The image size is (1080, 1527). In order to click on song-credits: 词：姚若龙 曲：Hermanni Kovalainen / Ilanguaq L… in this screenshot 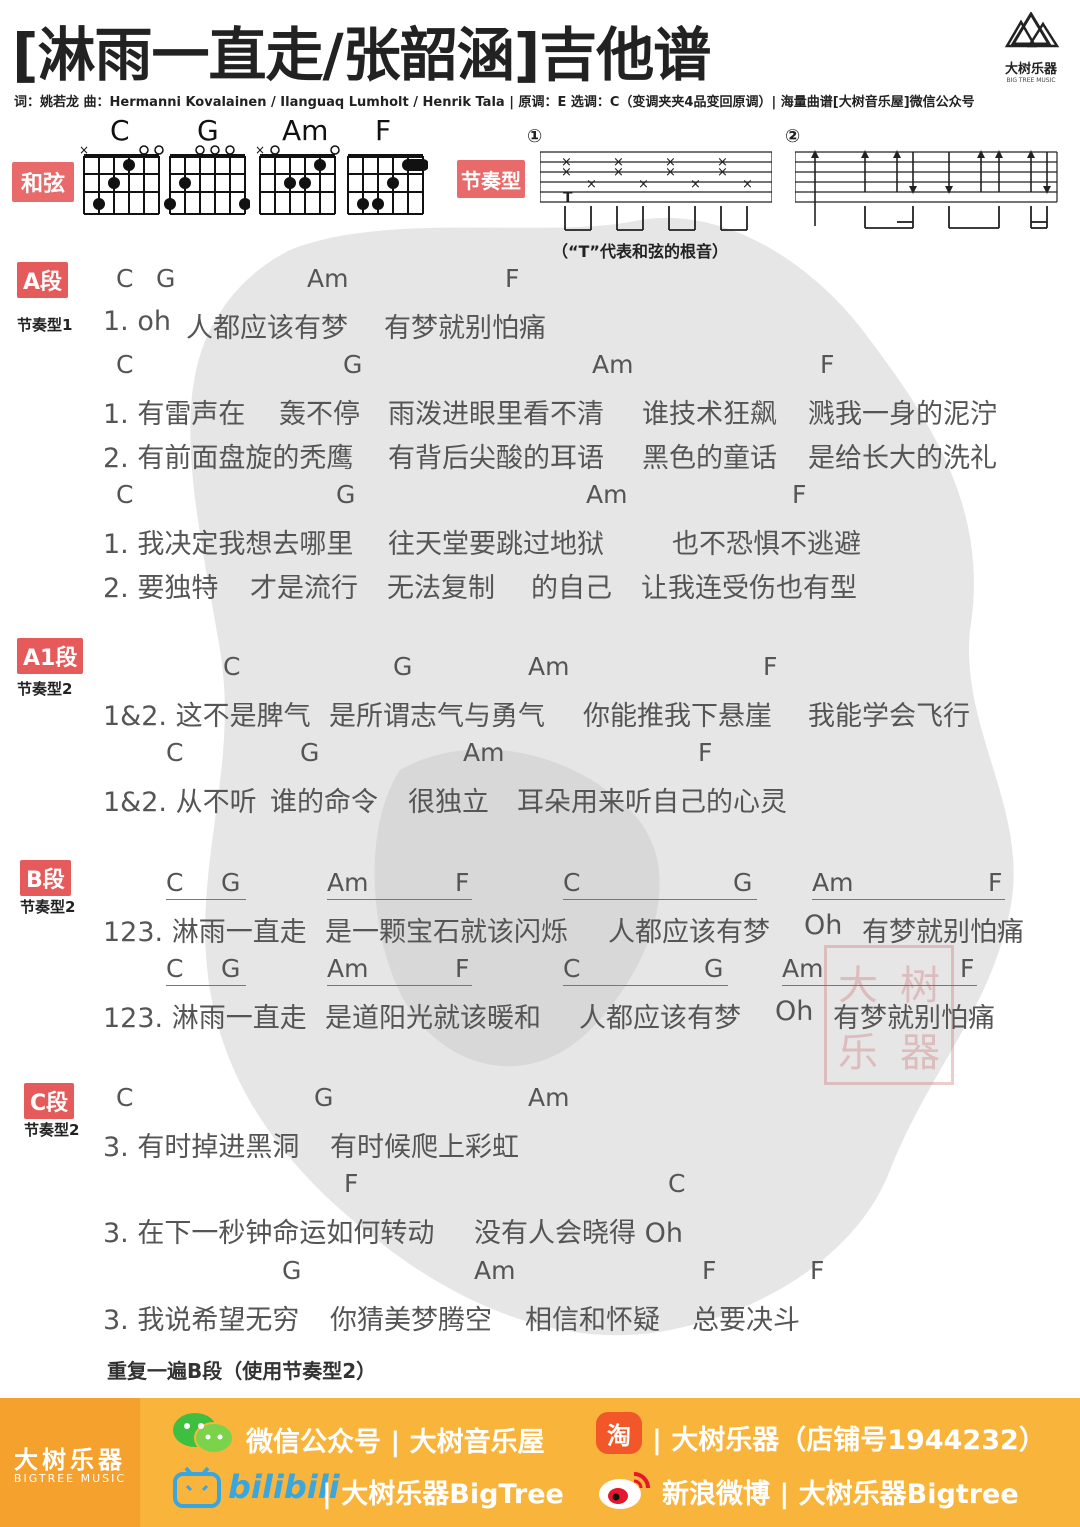, I will do `click(494, 102)`.